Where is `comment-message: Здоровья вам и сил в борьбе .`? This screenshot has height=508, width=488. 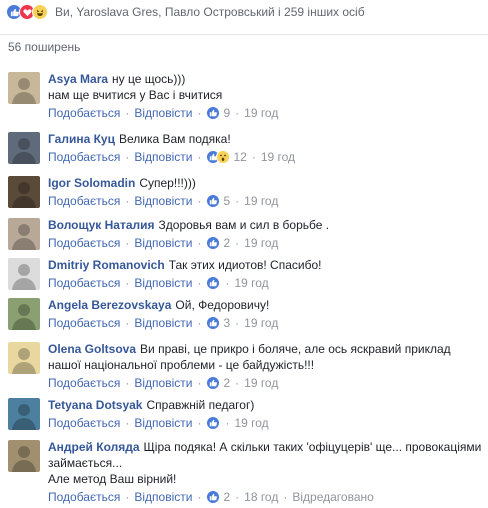
comment-message: Здоровья вам и сил в борьбе . is located at coordinates (244, 225).